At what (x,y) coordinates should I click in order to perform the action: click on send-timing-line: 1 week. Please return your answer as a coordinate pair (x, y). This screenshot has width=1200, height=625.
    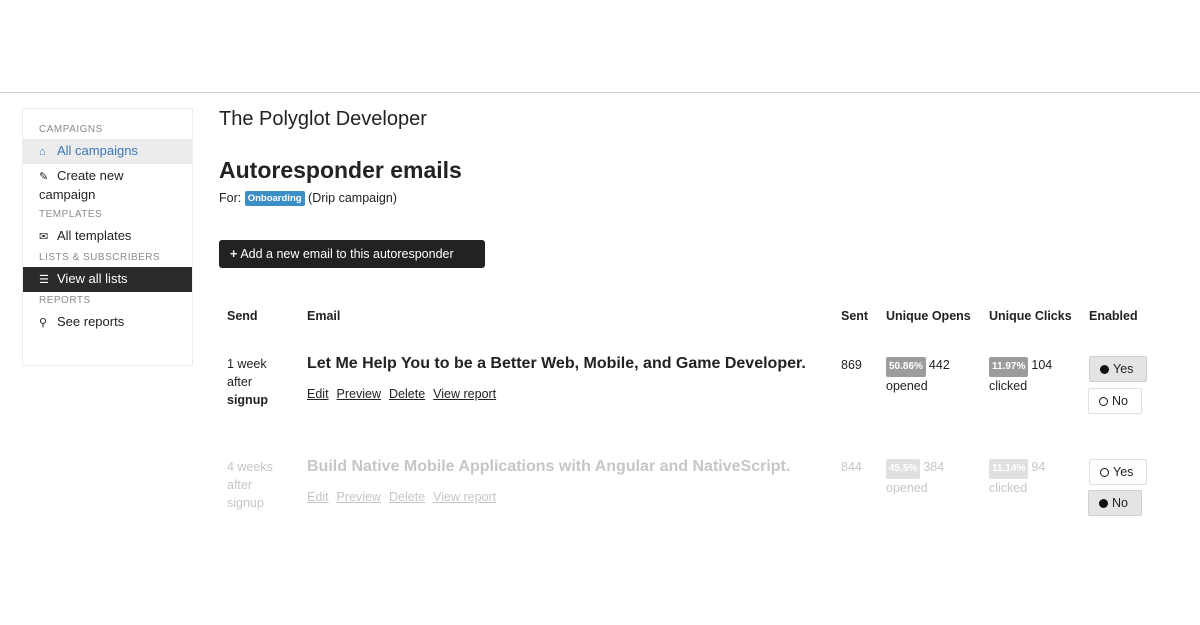
    Looking at the image, I should click on (247, 364).